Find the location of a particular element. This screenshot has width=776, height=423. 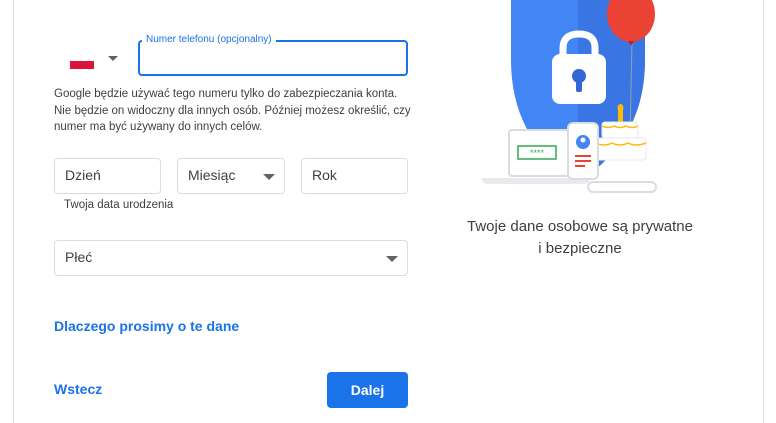

password-mask-text: **** is located at coordinates (537, 153).